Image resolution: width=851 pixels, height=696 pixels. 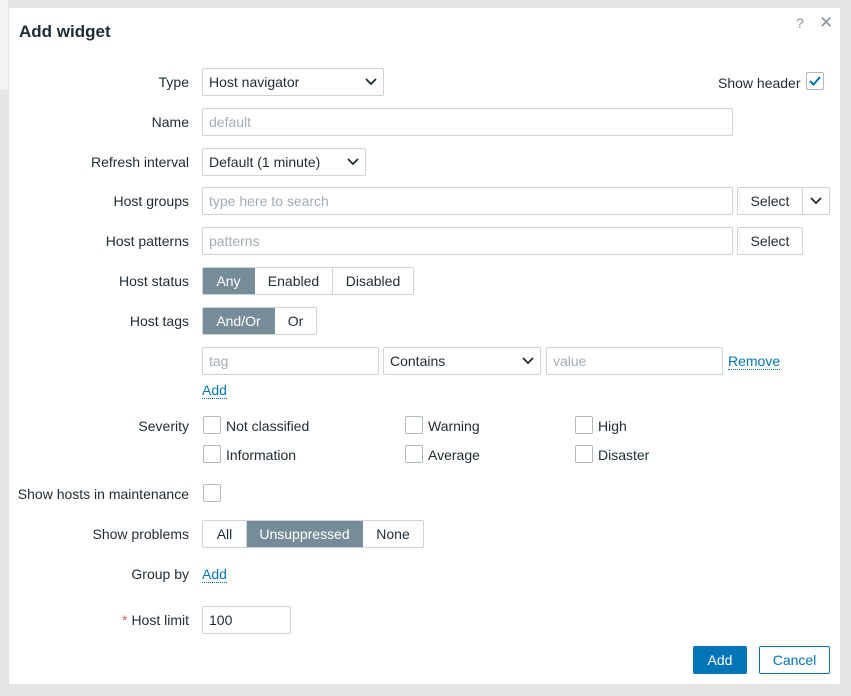 I want to click on group-by-add-link: Add, so click(x=214, y=574).